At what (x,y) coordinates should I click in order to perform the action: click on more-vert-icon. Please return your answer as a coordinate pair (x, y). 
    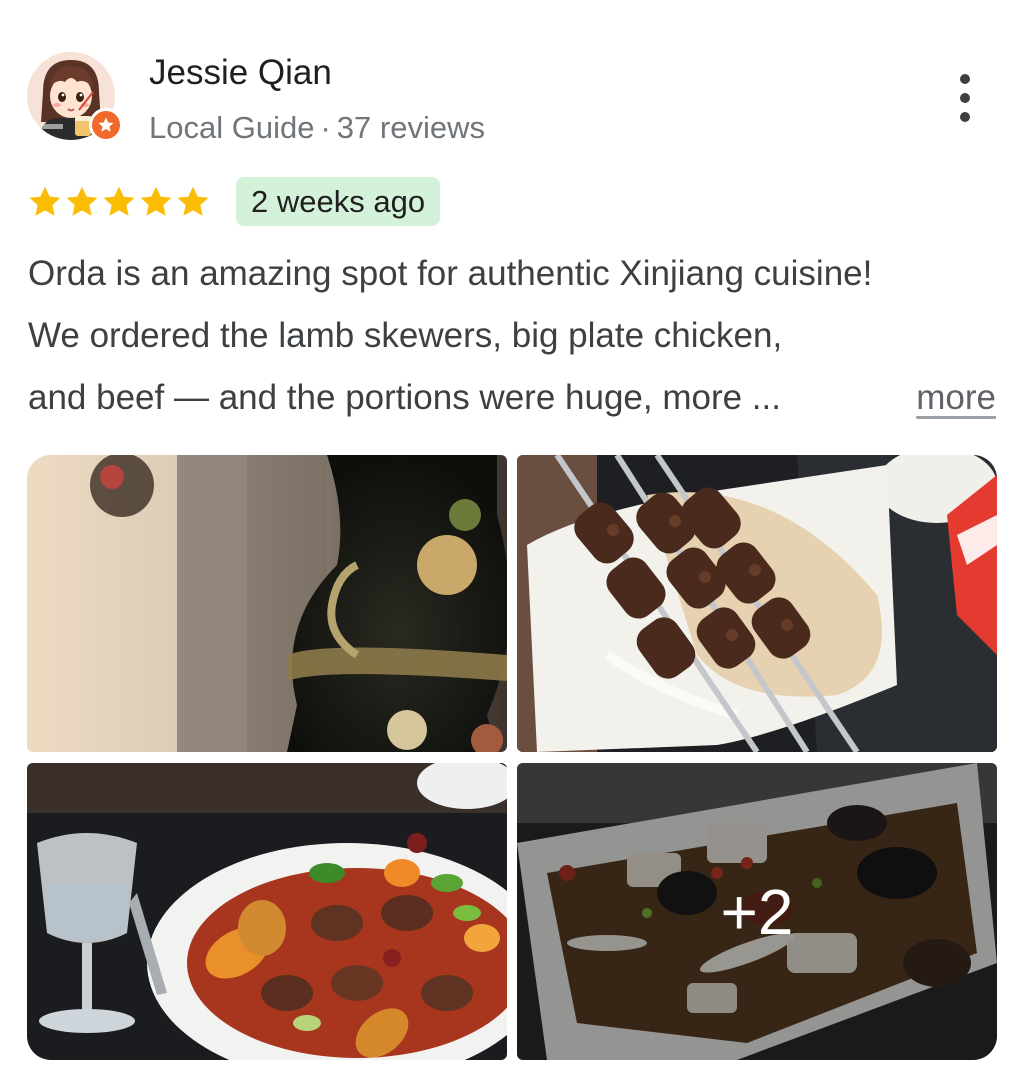
    Looking at the image, I should click on (965, 98).